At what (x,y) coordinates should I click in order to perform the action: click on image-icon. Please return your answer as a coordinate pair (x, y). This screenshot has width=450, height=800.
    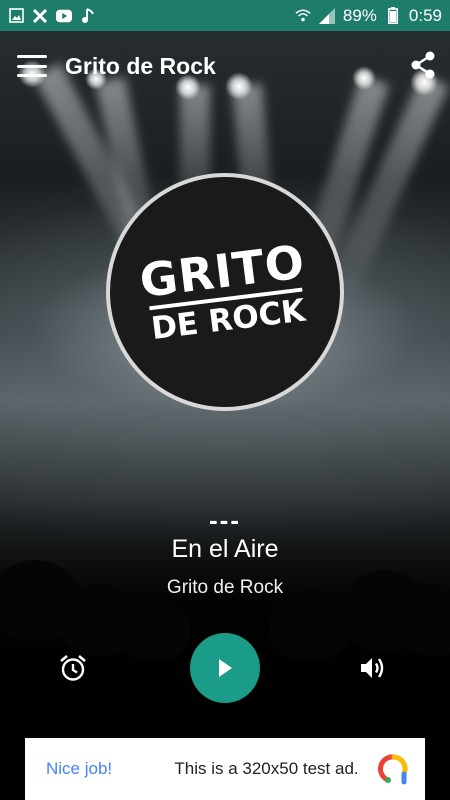
    Looking at the image, I should click on (16, 16).